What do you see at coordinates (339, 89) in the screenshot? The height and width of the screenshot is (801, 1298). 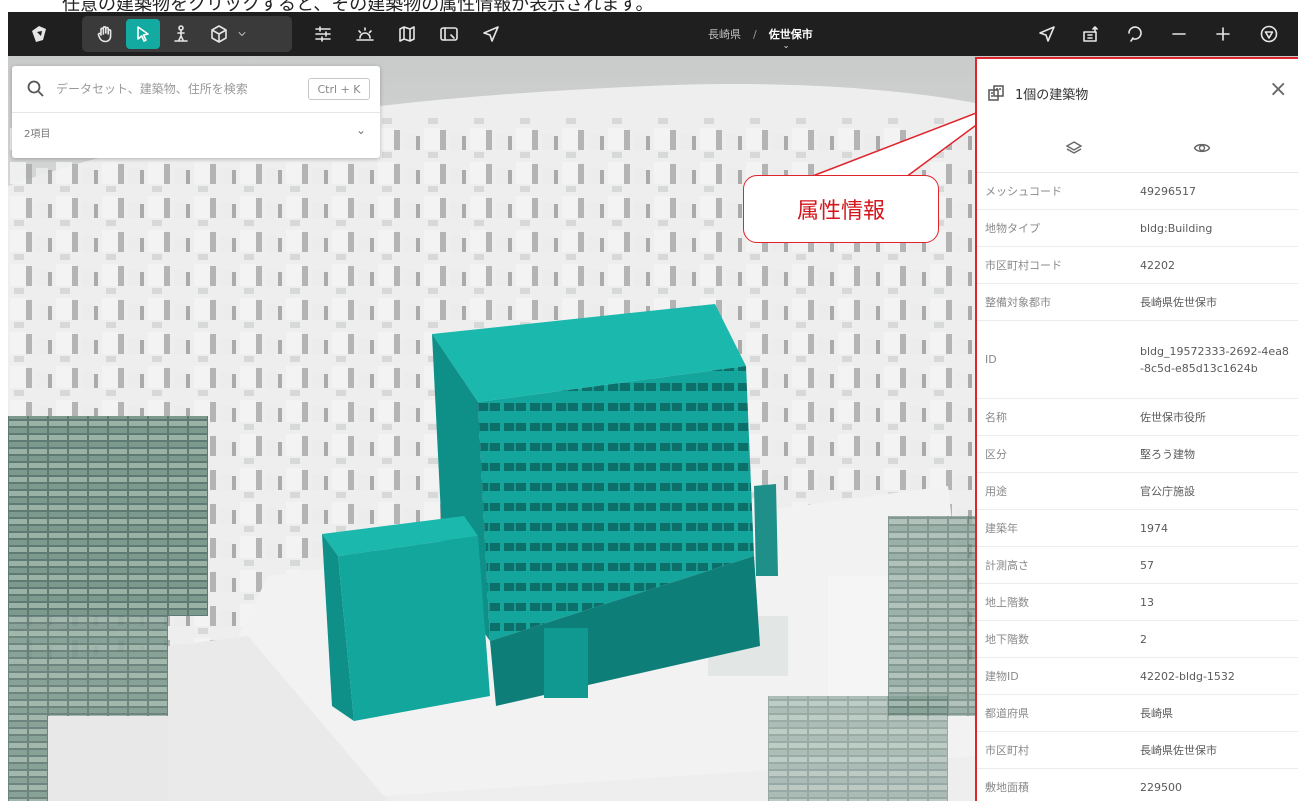 I see `shortcut-badge: Ctrl + K` at bounding box center [339, 89].